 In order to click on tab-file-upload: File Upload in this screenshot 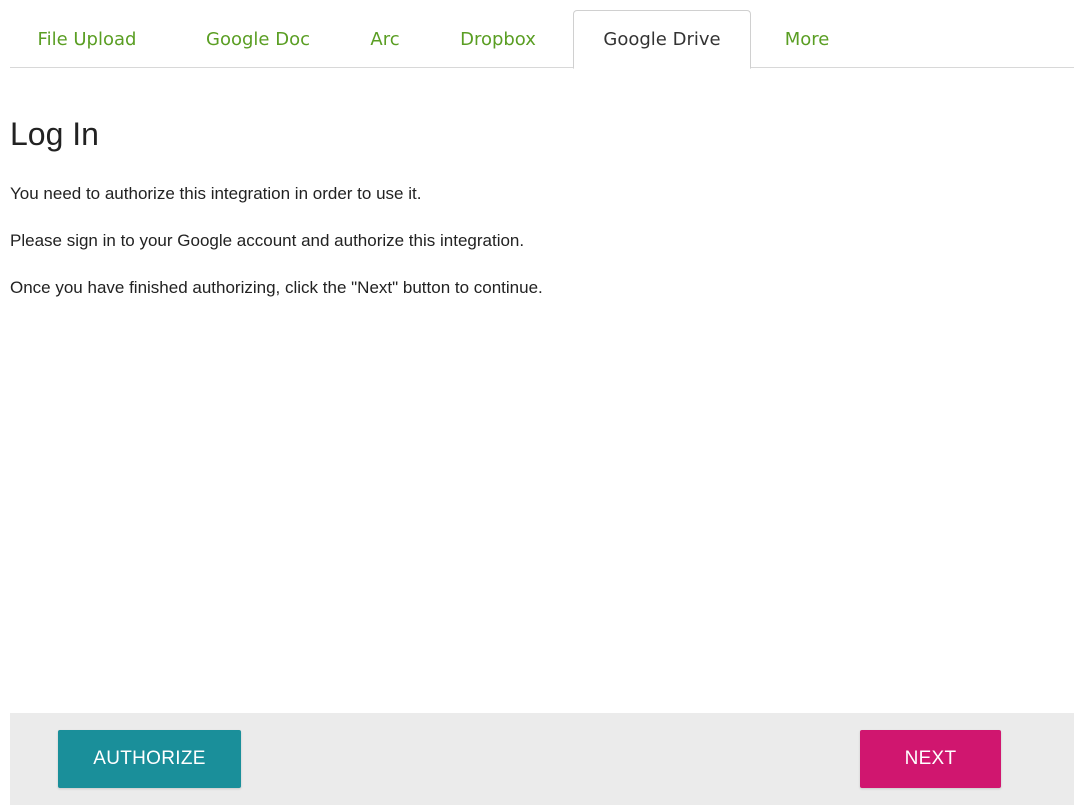, I will do `click(87, 39)`.